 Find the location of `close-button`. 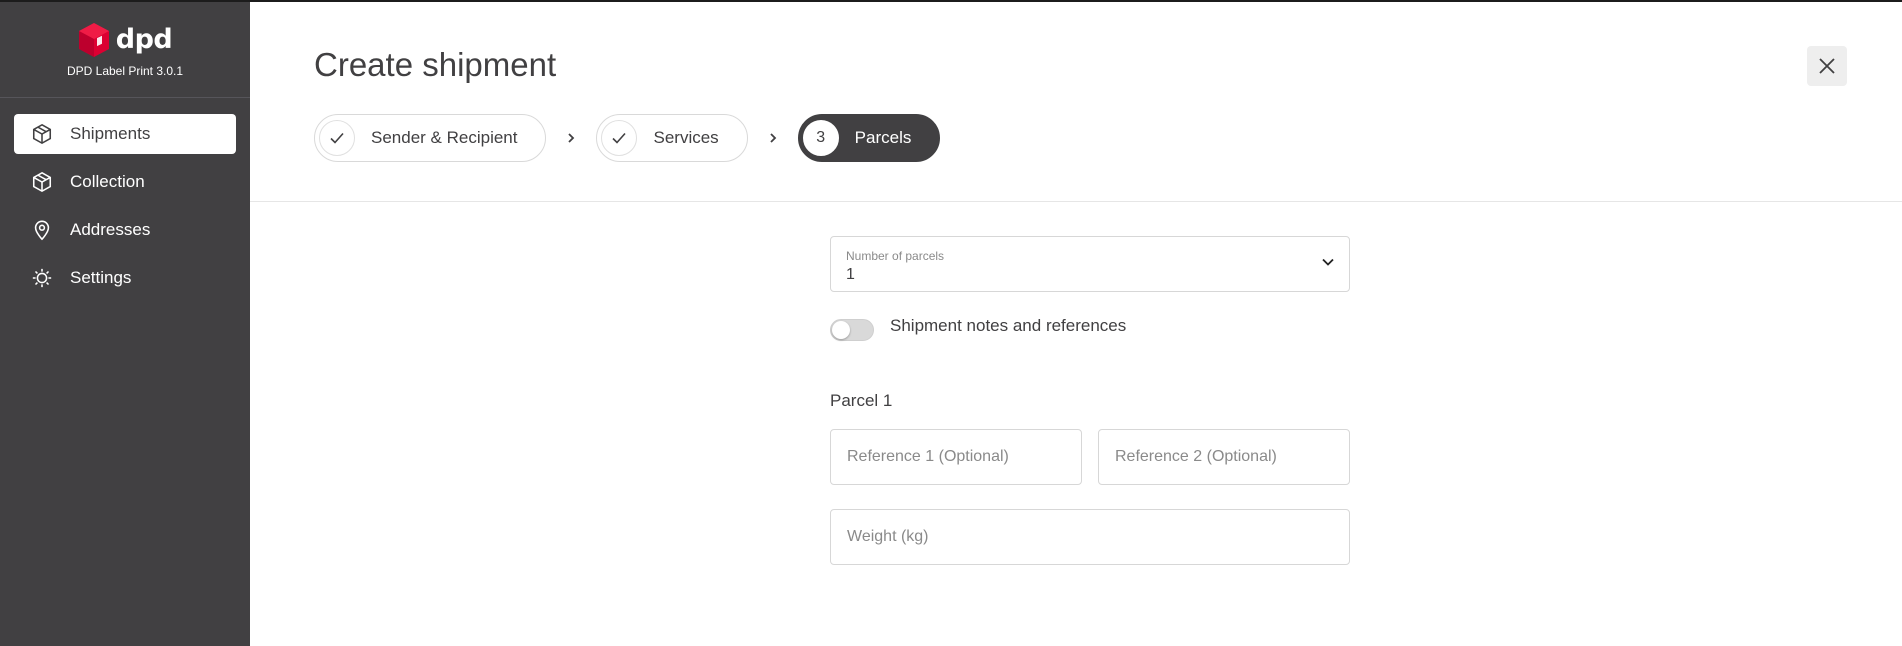

close-button is located at coordinates (1827, 66).